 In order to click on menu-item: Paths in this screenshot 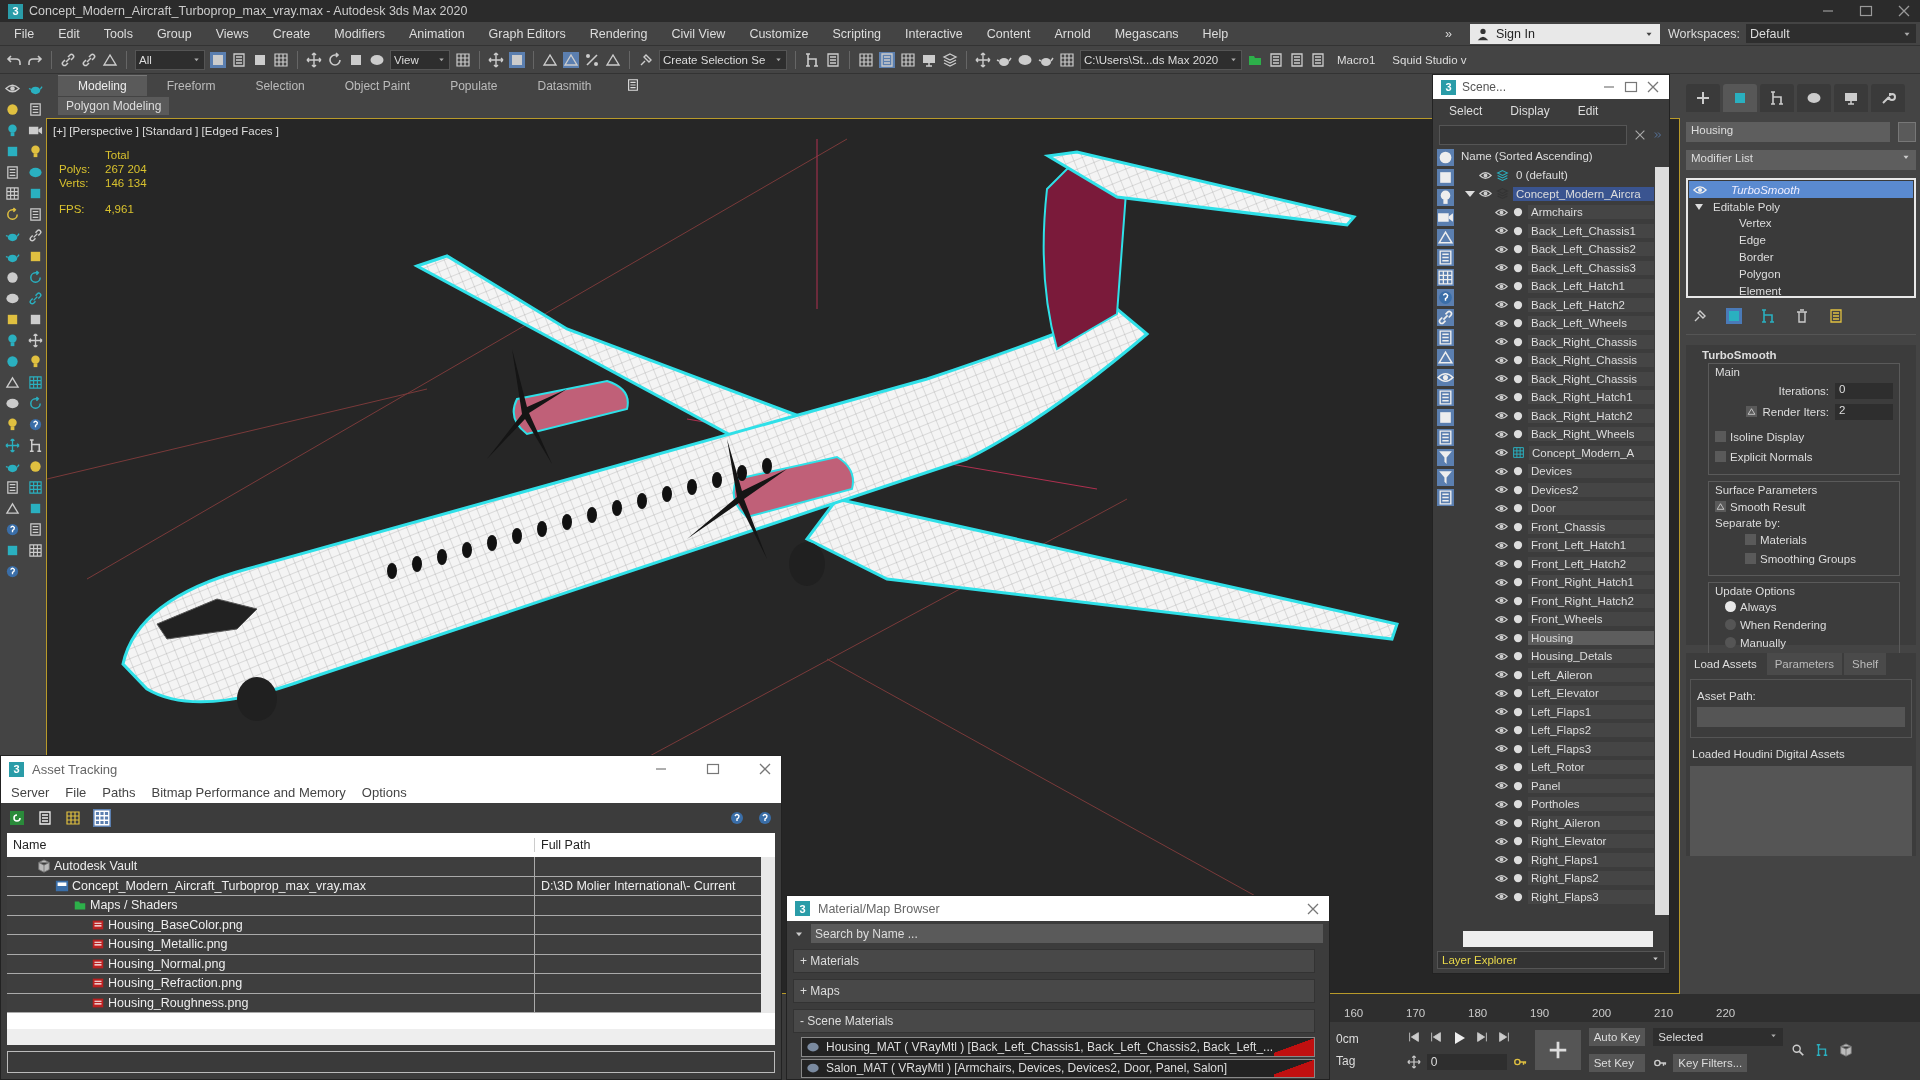, I will do `click(119, 792)`.